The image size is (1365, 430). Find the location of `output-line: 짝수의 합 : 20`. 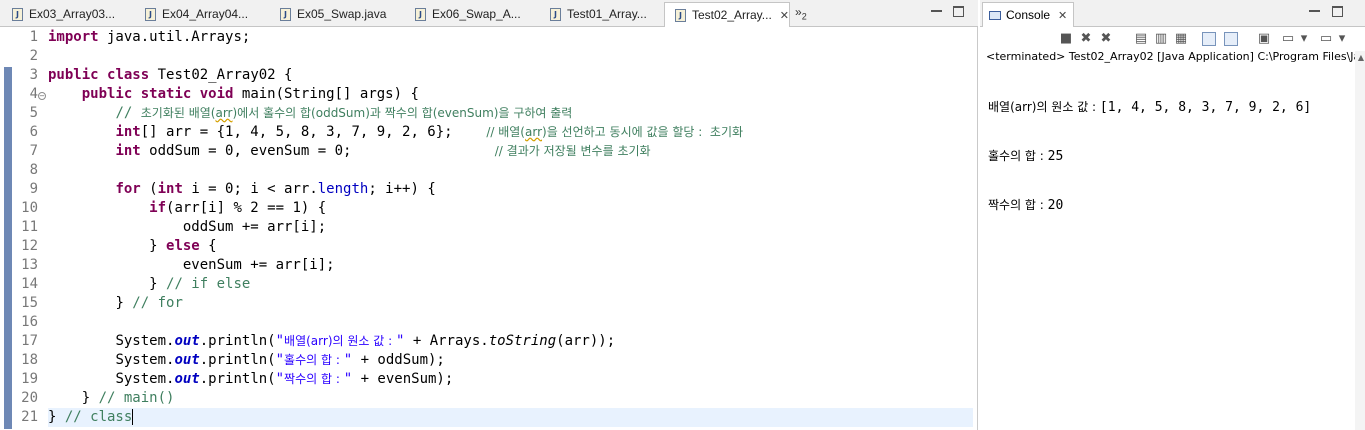

output-line: 짝수의 합 : 20 is located at coordinates (1026, 205).